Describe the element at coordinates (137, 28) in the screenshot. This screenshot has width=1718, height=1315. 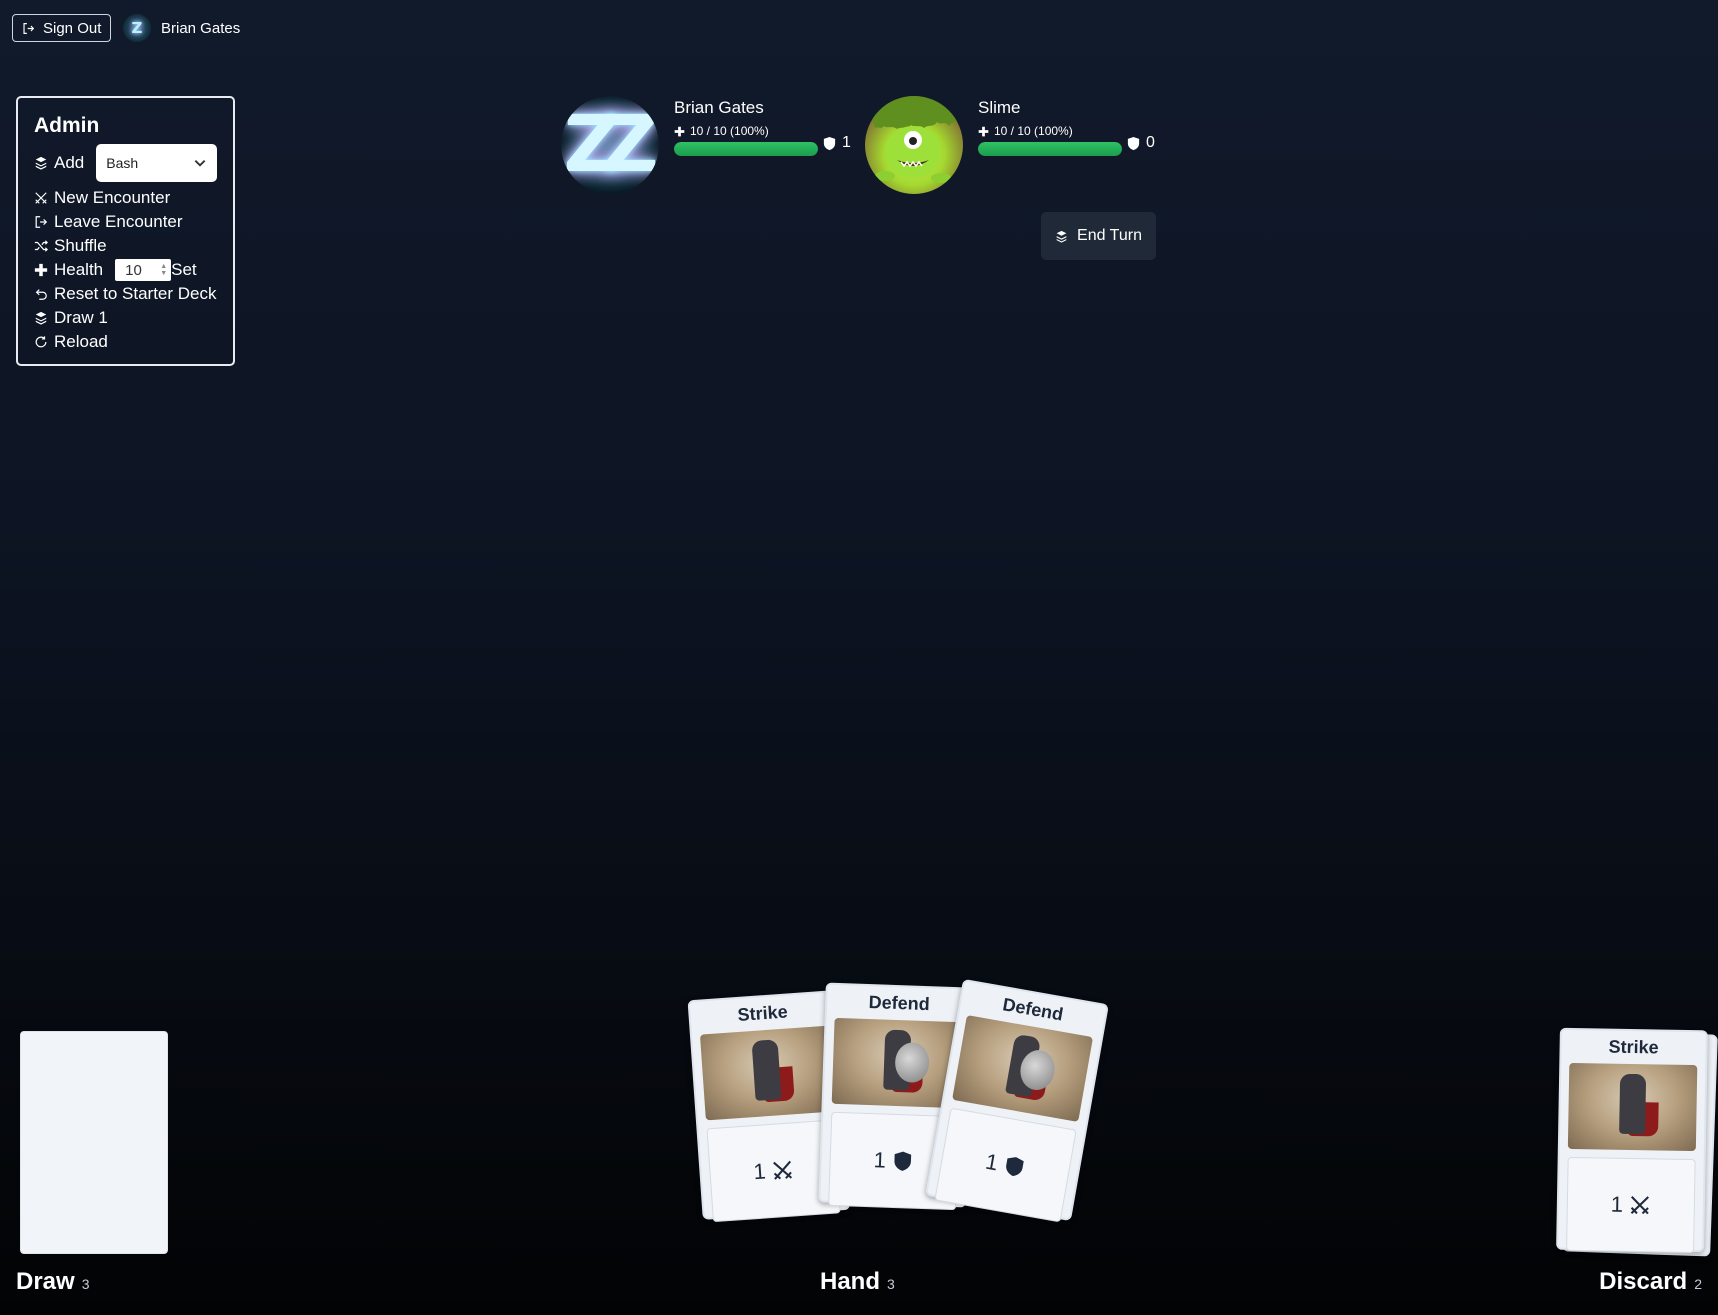
I see `user-avatar: Z` at that location.